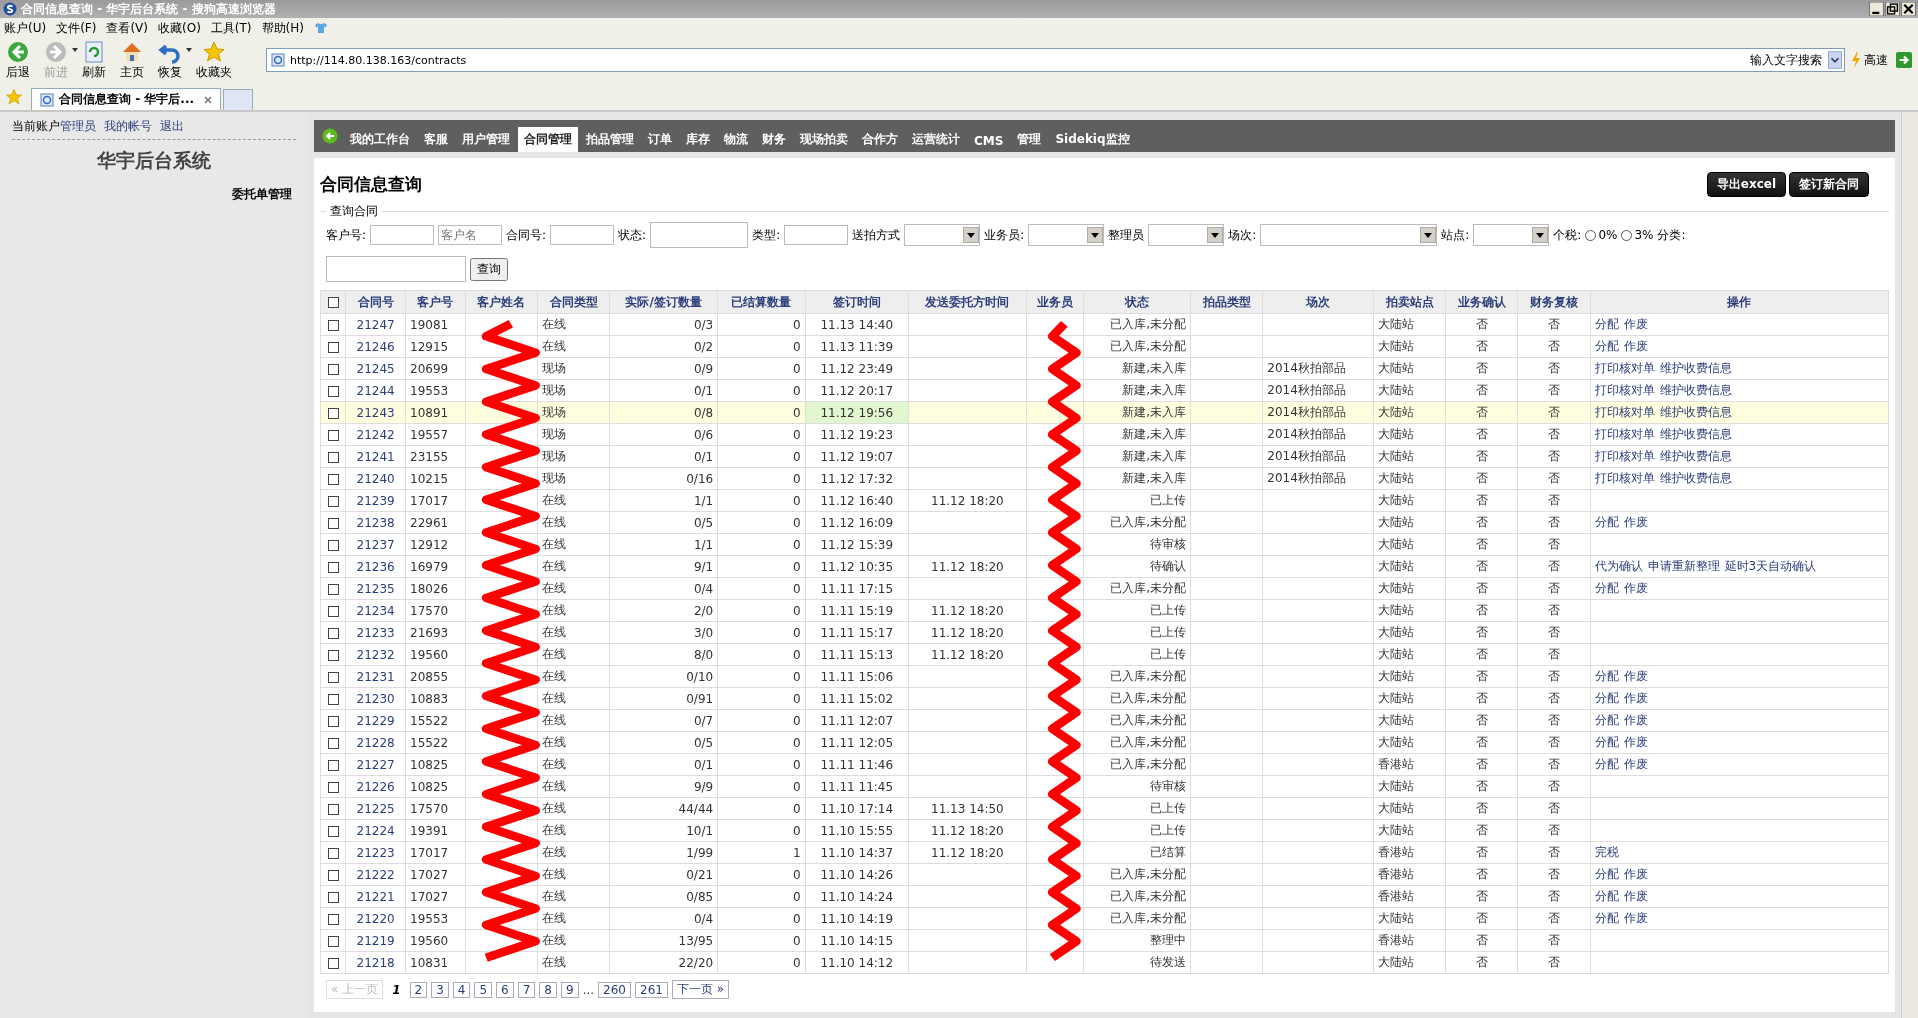 The height and width of the screenshot is (1018, 1918). What do you see at coordinates (172, 126) in the screenshot?
I see `account-link: 退出` at bounding box center [172, 126].